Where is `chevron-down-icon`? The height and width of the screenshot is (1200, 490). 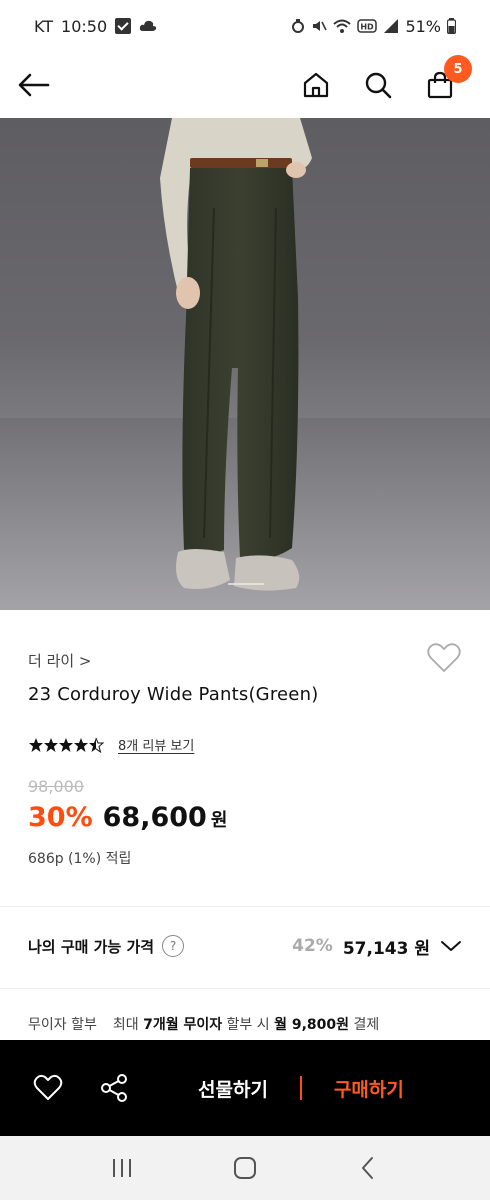
chevron-down-icon is located at coordinates (451, 946).